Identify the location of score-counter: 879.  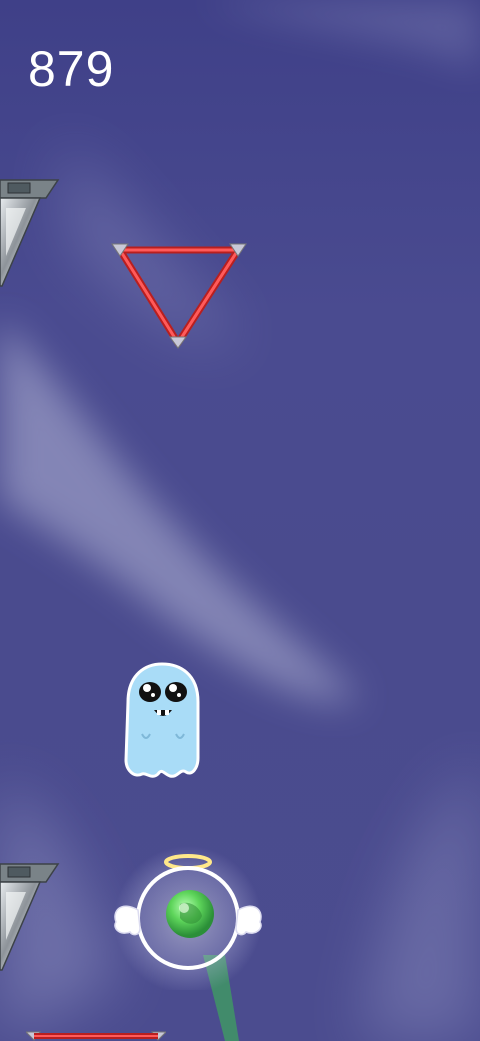
(71, 69).